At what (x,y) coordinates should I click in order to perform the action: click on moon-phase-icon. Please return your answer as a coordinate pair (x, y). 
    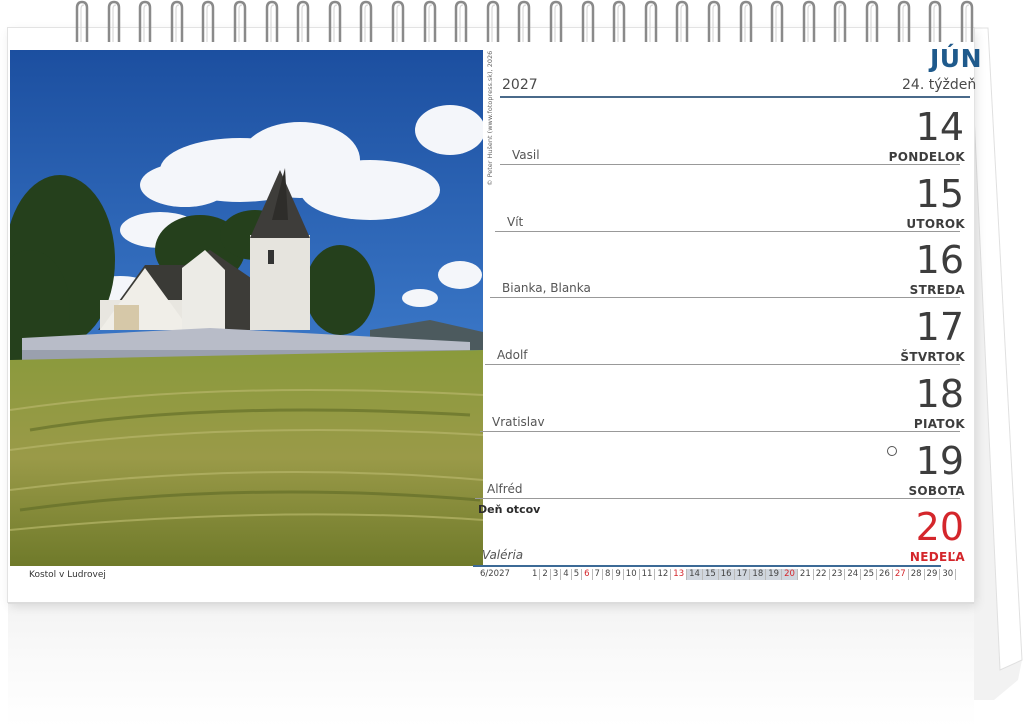
    Looking at the image, I should click on (892, 451).